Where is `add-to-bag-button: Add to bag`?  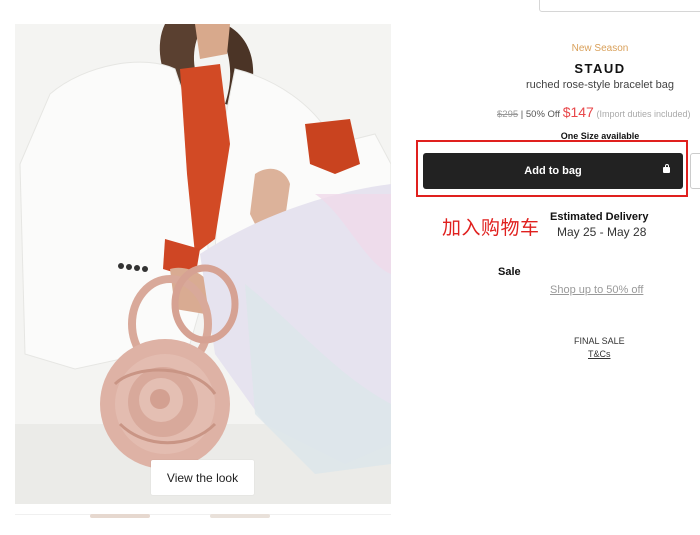 add-to-bag-button: Add to bag is located at coordinates (553, 171).